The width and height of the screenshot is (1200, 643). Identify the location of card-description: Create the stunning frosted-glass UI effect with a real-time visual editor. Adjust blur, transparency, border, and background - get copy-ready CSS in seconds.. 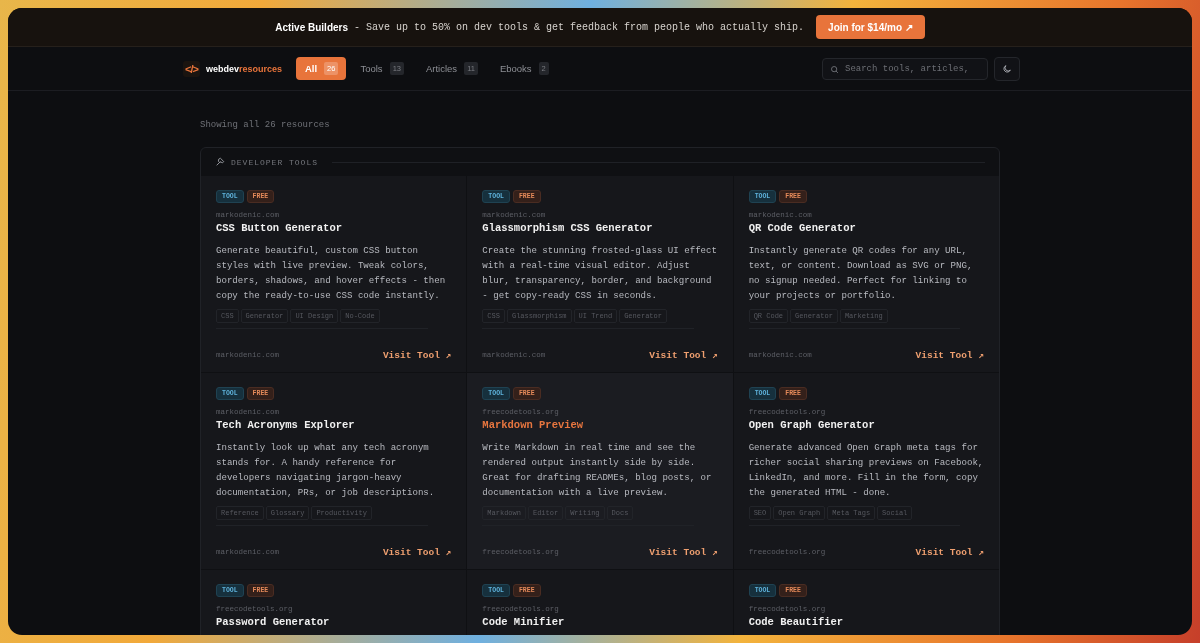
(600, 273).